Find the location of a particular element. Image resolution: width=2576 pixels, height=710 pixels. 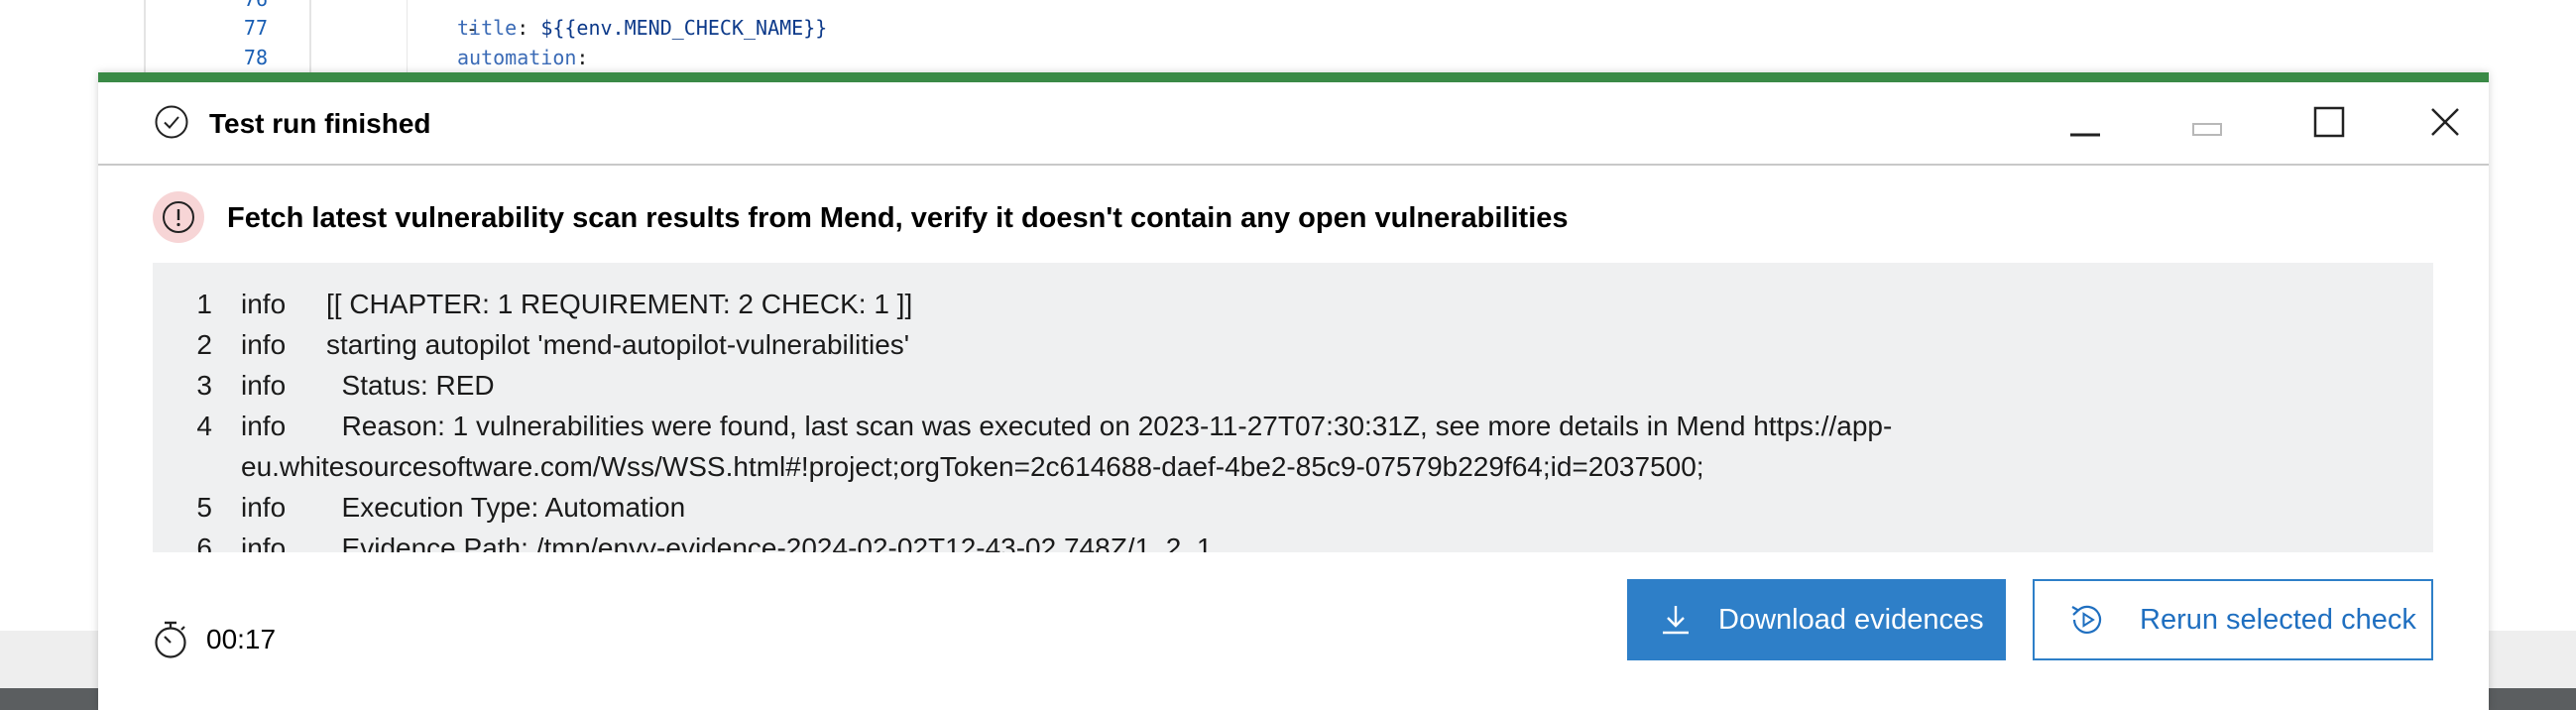

editor-line-number-border is located at coordinates (310, 40).